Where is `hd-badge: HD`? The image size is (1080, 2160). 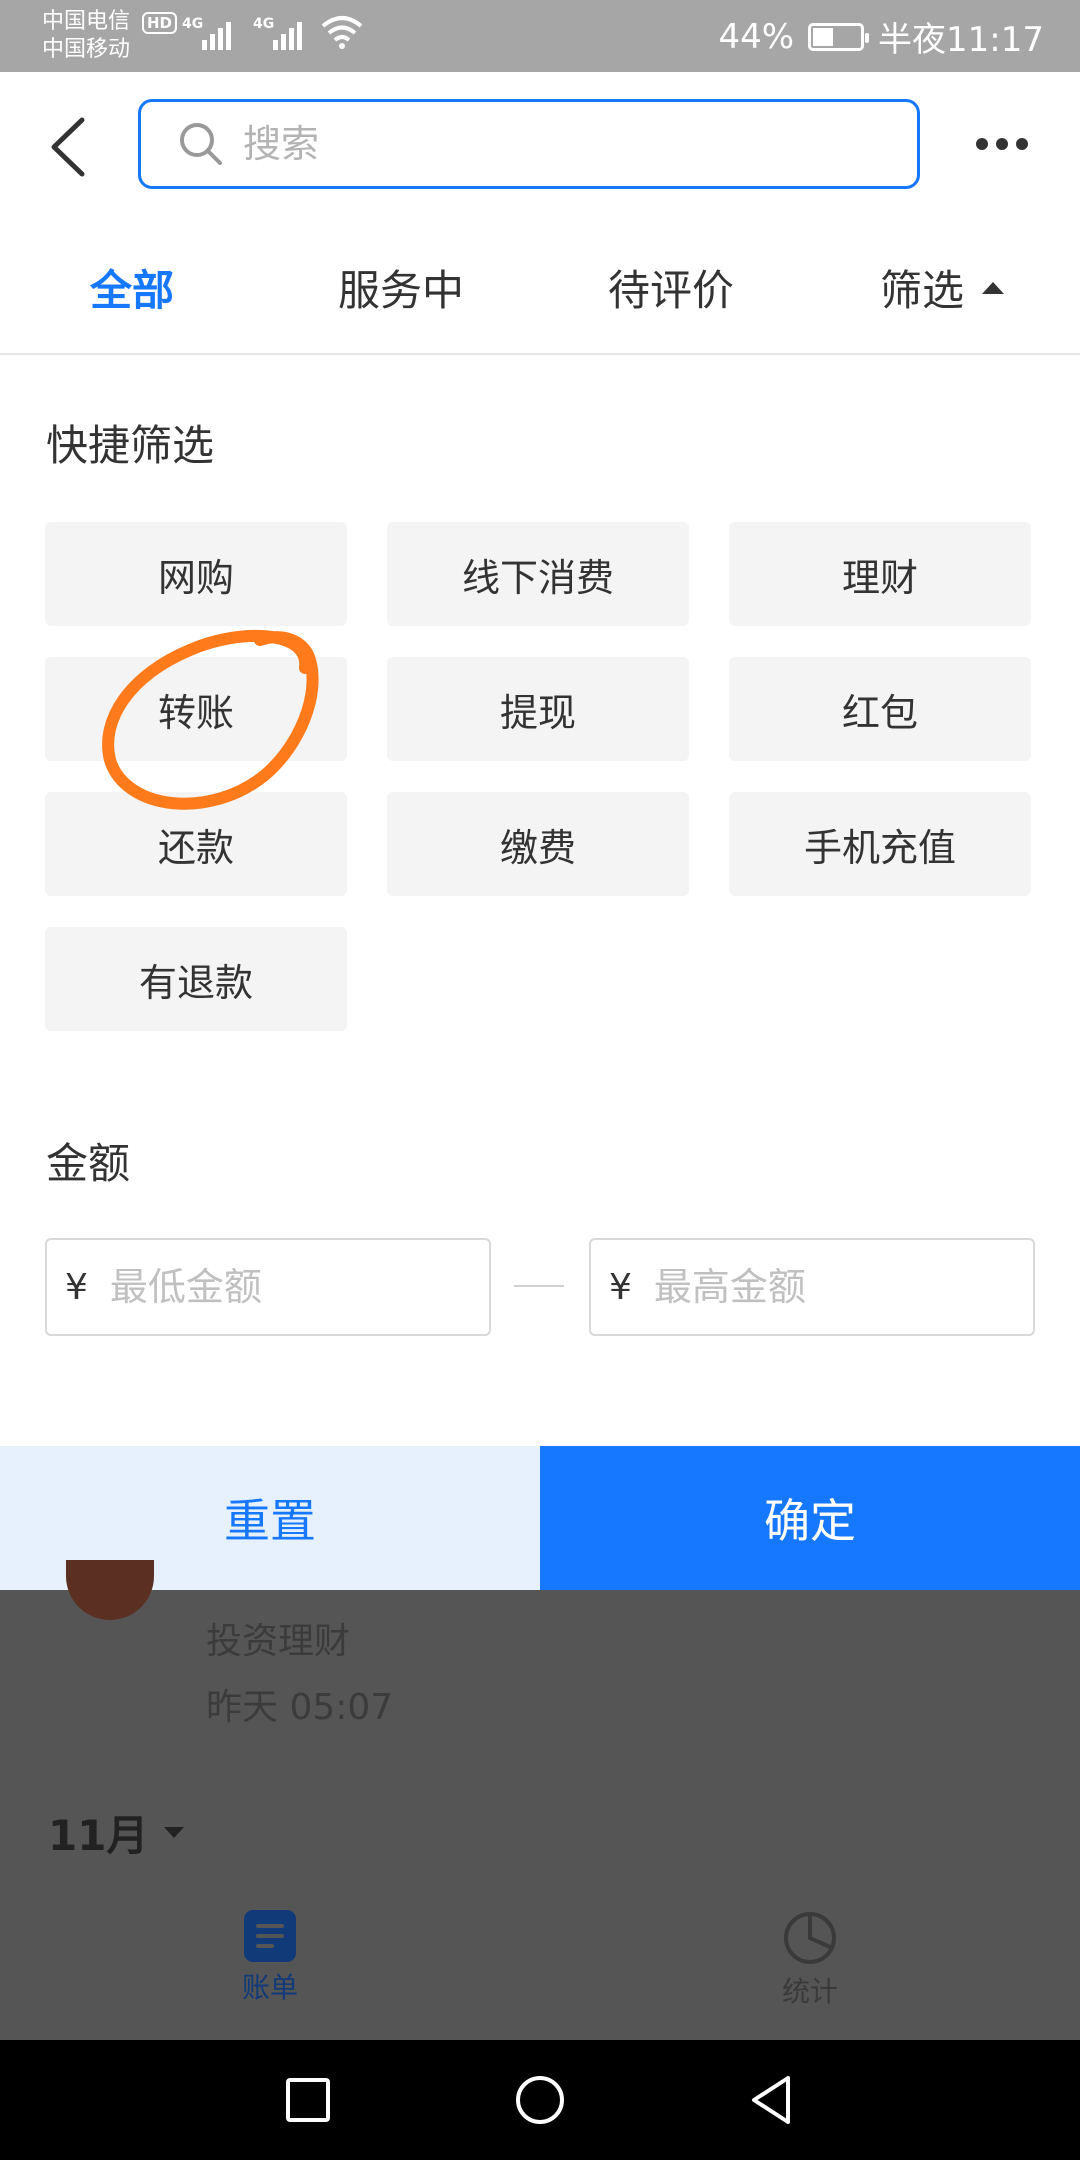
hd-badge: HD is located at coordinates (160, 23).